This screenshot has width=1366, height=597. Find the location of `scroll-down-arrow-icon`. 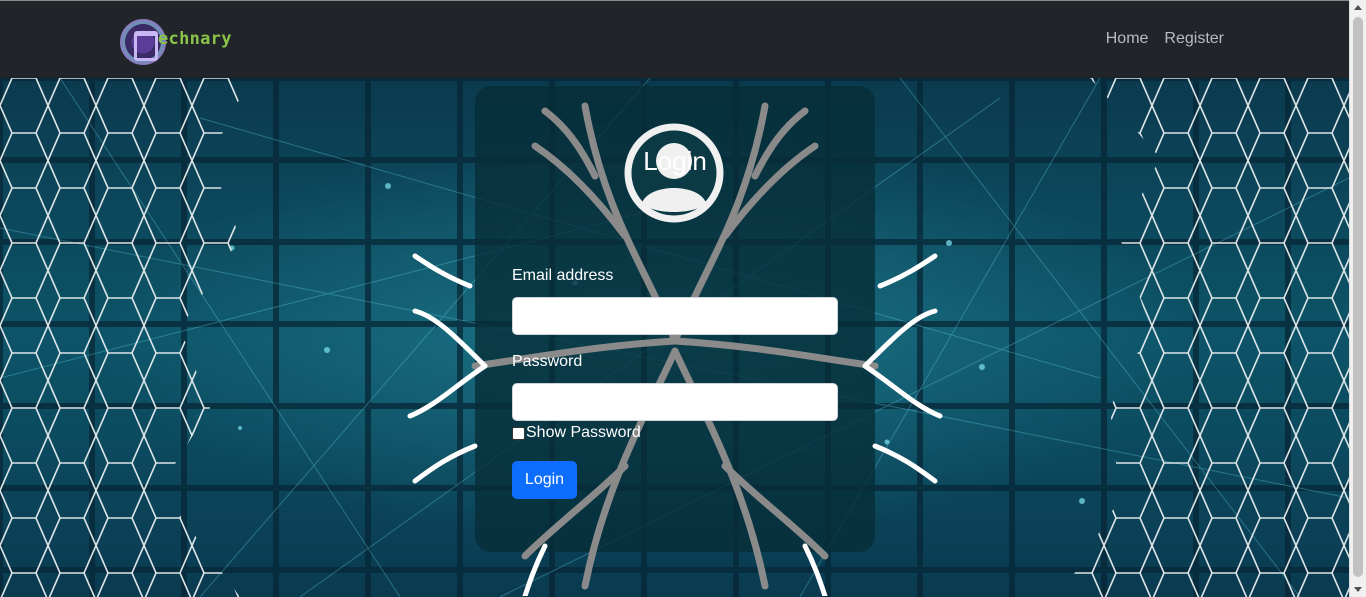

scroll-down-arrow-icon is located at coordinates (1358, 589).